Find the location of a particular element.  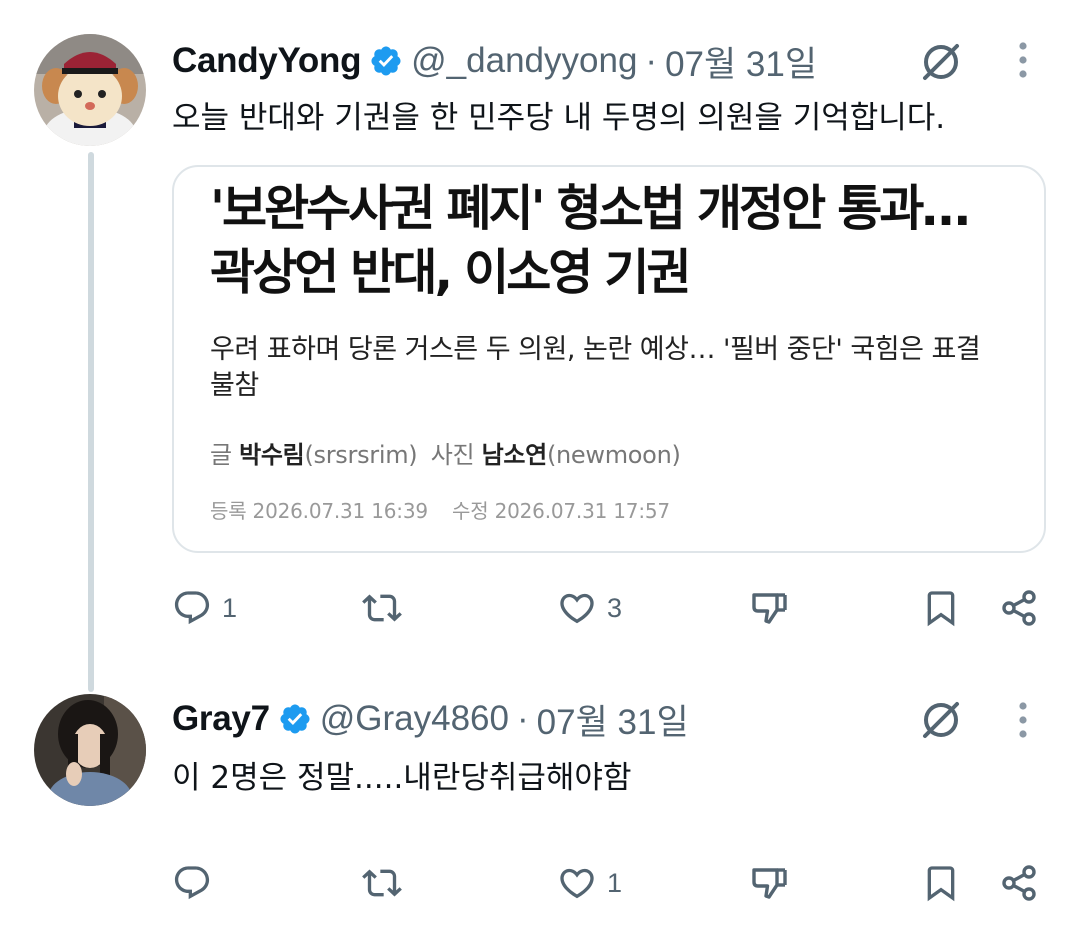

reply-button: 1 is located at coordinates (204, 608).